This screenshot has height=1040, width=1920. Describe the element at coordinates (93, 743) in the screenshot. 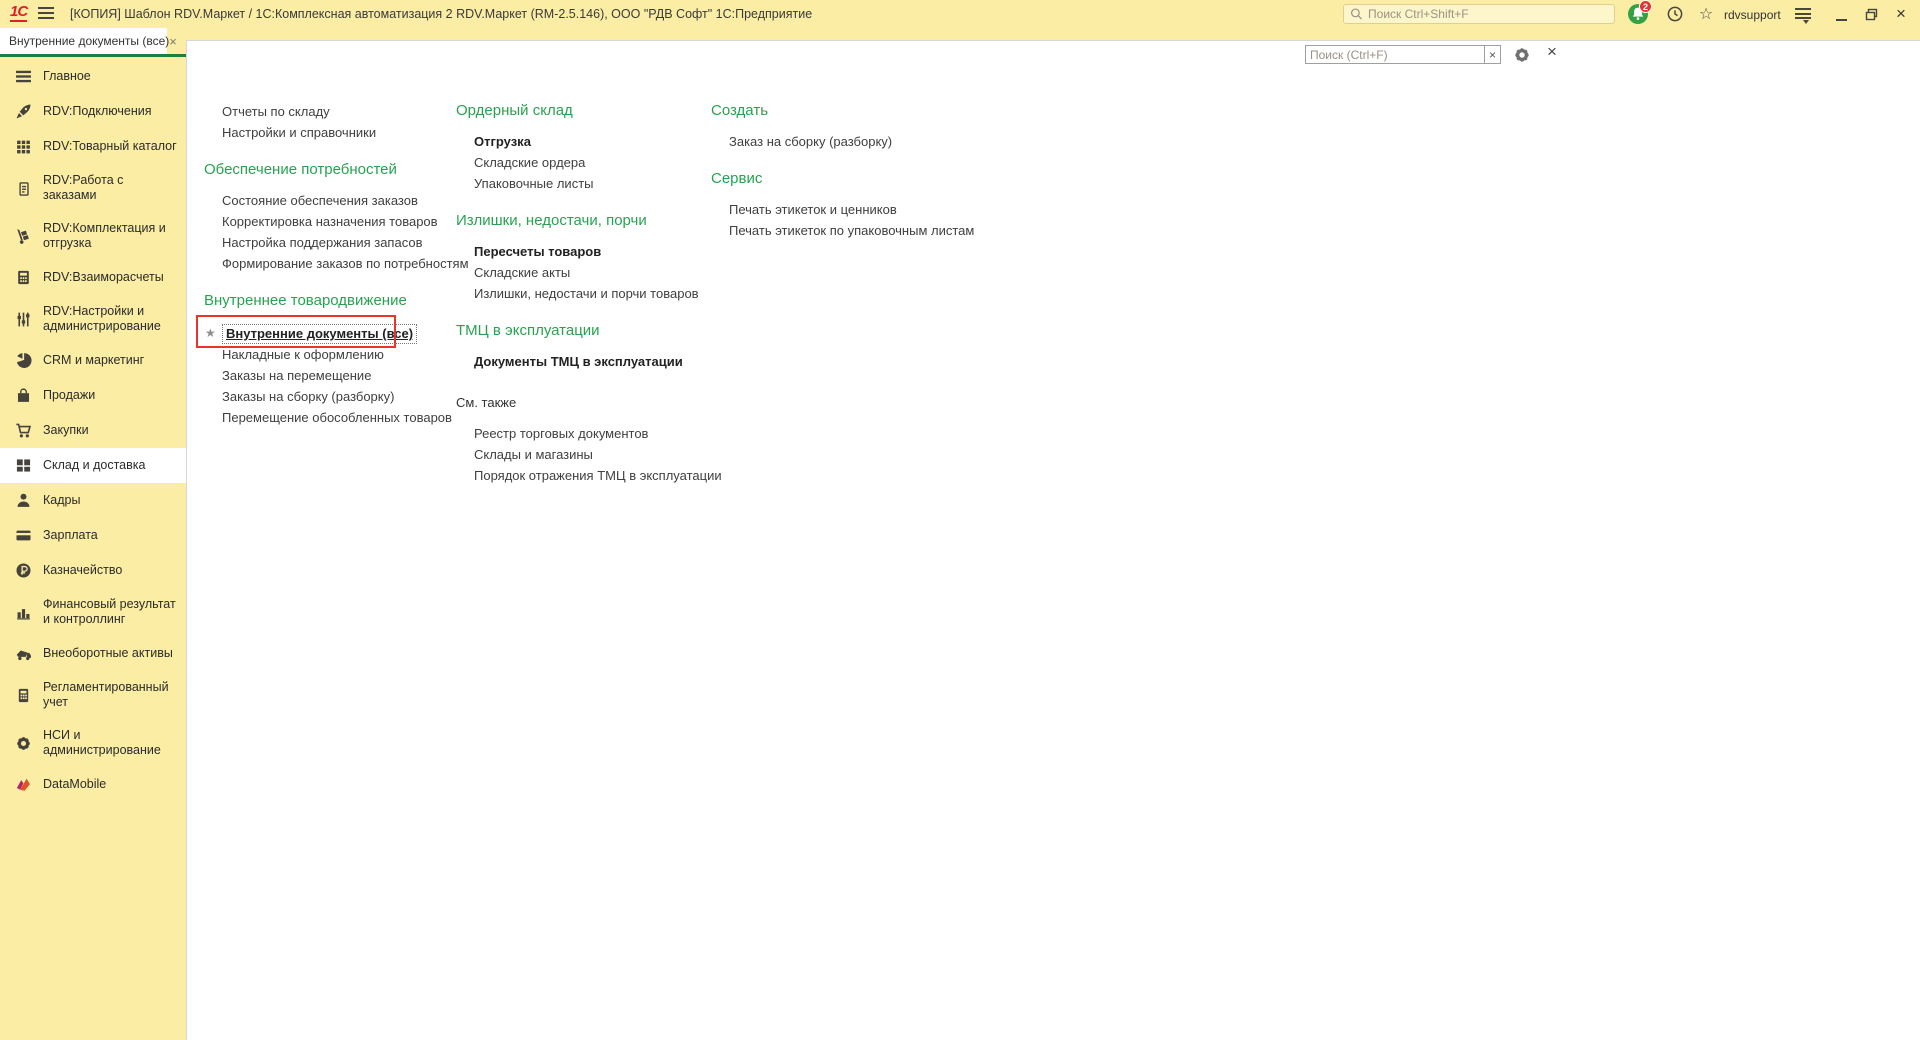

I see `sidebar-item: НСИ и администрирование` at that location.